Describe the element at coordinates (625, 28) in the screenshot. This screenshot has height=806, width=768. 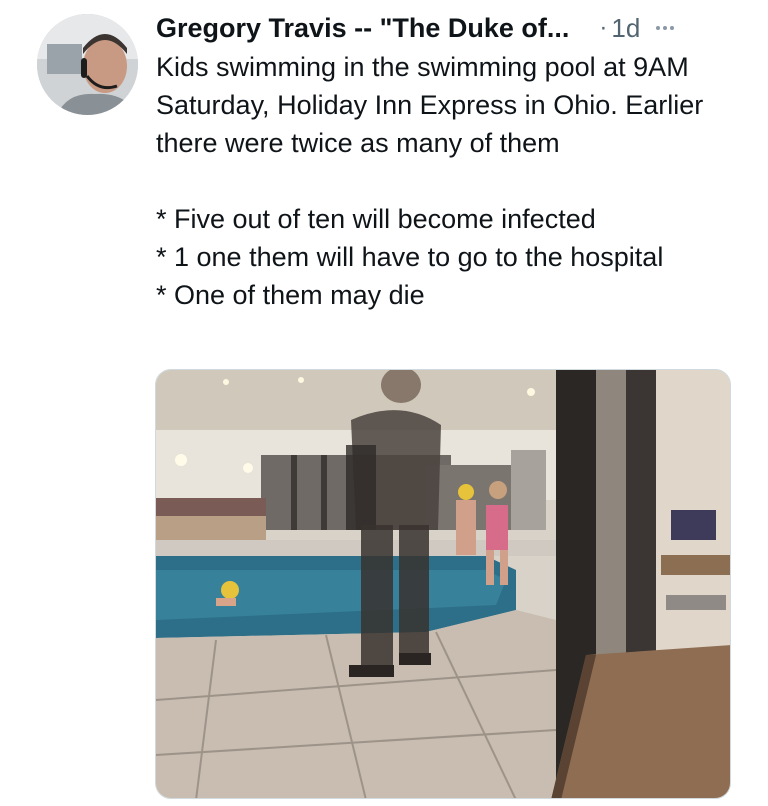
I see `tweet-timestamp: 1d` at that location.